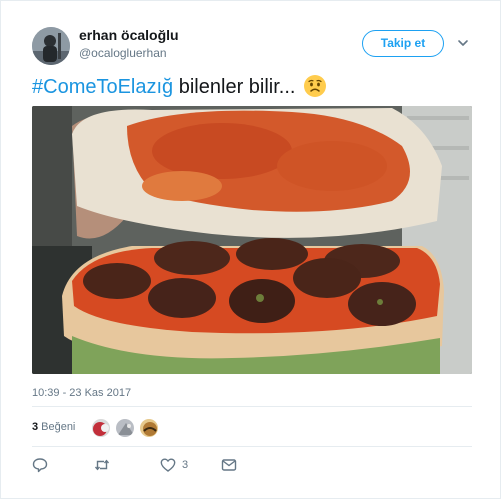  I want to click on follow-button: Takip et, so click(403, 43).